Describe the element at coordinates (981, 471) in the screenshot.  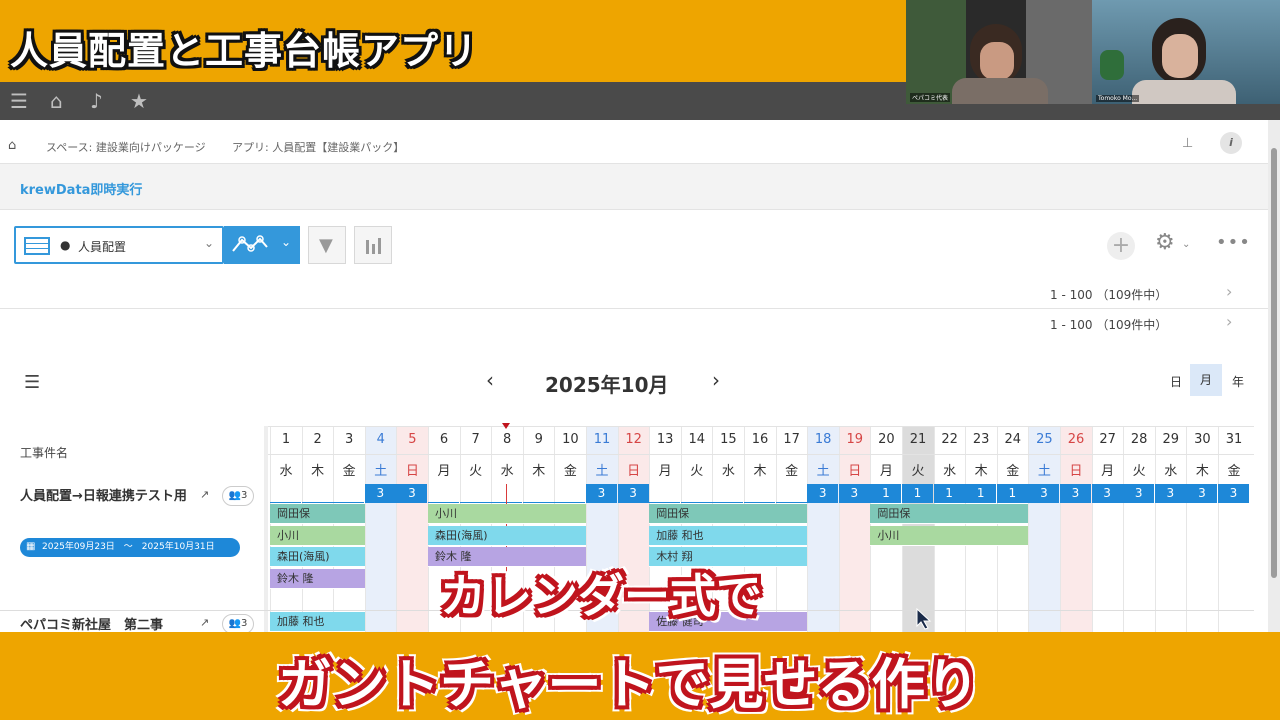
I see `weekday-label: 木` at that location.